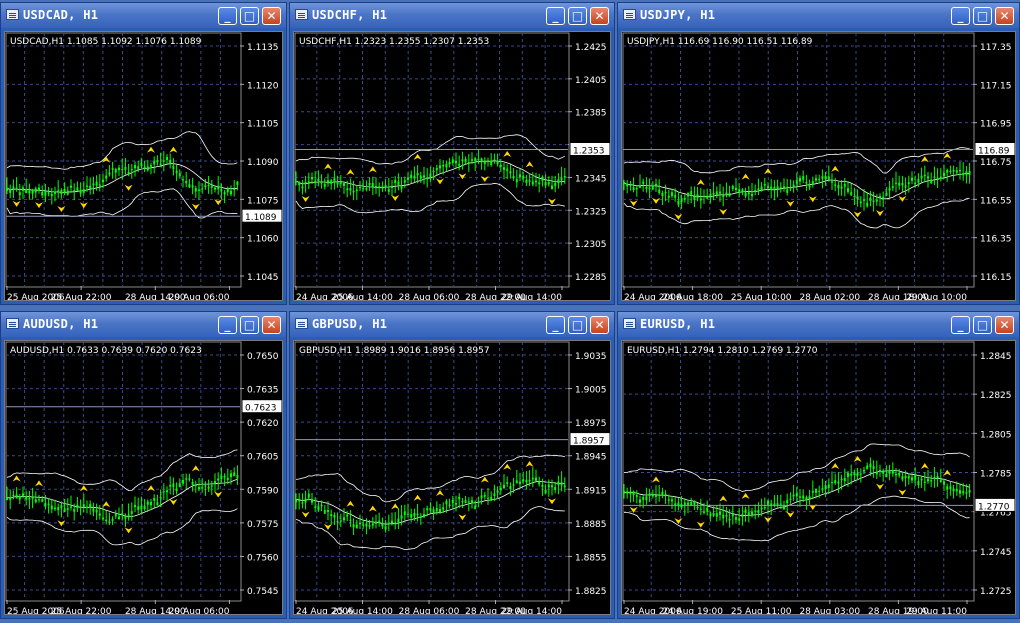 This screenshot has height=623, width=1020. I want to click on window-titlebar: USDJPY, H1 _ □ ✕, so click(818, 15).